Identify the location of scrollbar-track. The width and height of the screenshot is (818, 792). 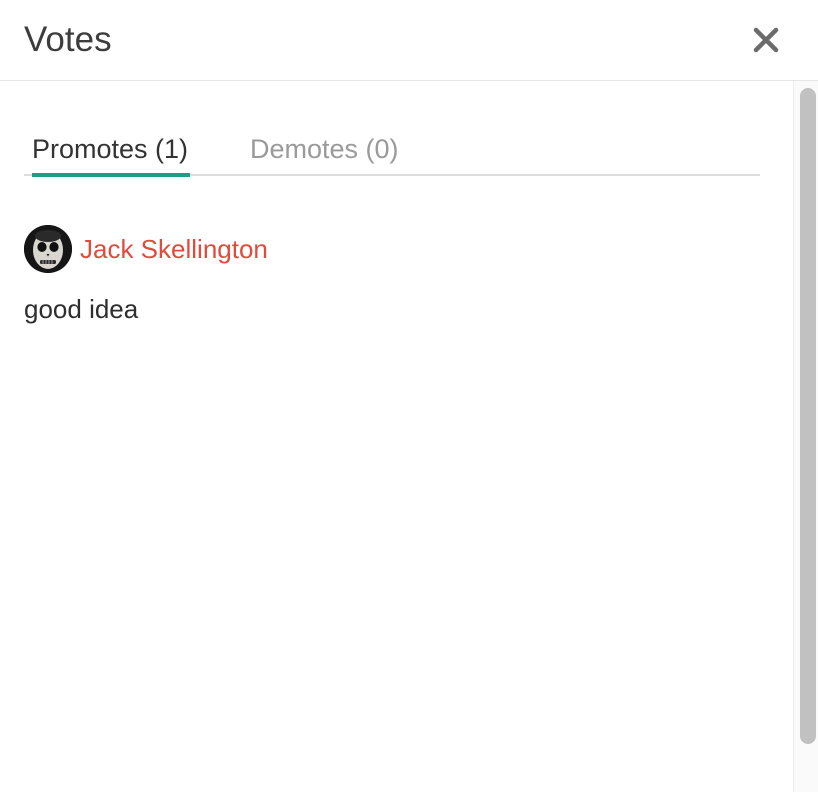
(805, 436).